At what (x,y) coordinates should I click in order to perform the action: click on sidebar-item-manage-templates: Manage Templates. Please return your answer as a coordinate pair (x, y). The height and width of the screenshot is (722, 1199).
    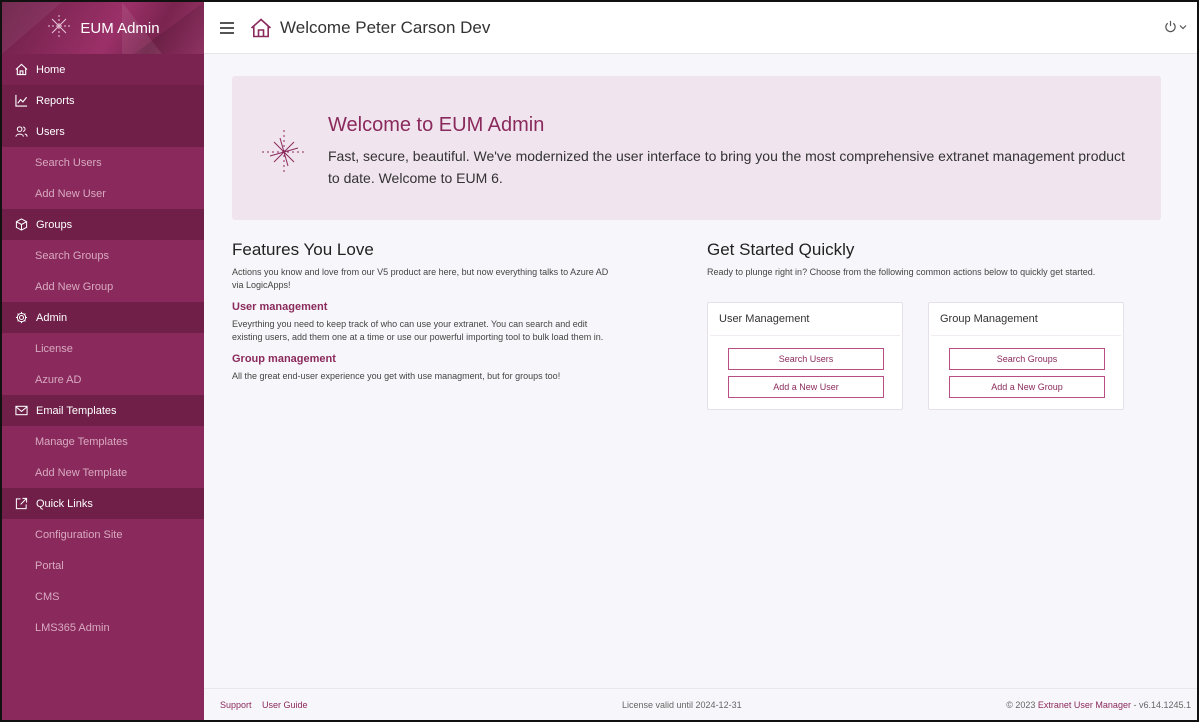
    Looking at the image, I should click on (103, 441).